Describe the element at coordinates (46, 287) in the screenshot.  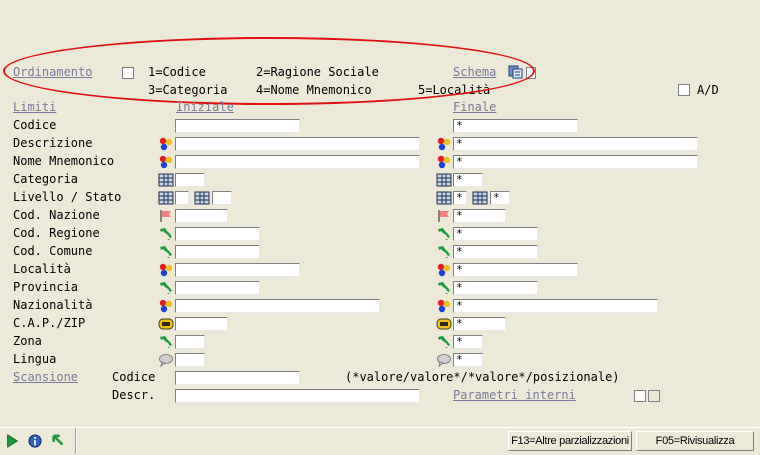
I see `row-label-provincia: Provincia` at that location.